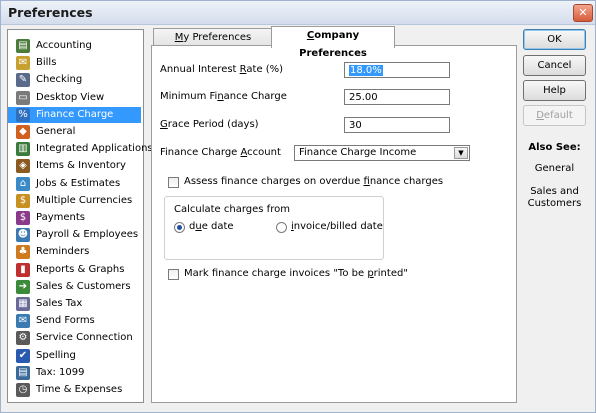  I want to click on sales-tax-icon: ▦, so click(23, 304).